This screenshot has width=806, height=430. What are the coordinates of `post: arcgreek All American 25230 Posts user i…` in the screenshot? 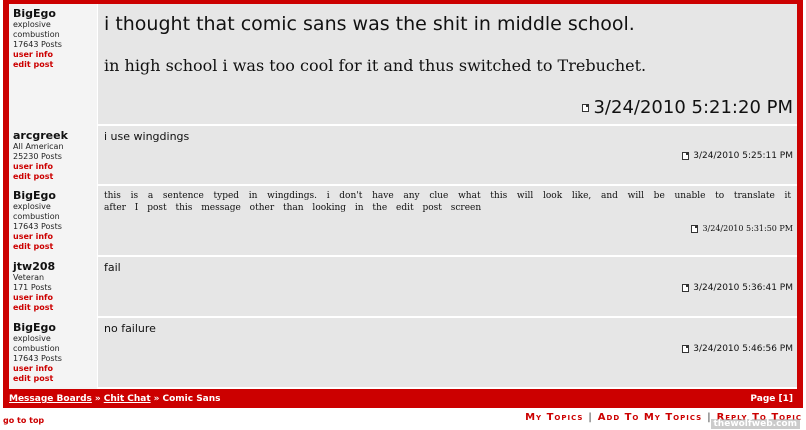 It's located at (403, 156).